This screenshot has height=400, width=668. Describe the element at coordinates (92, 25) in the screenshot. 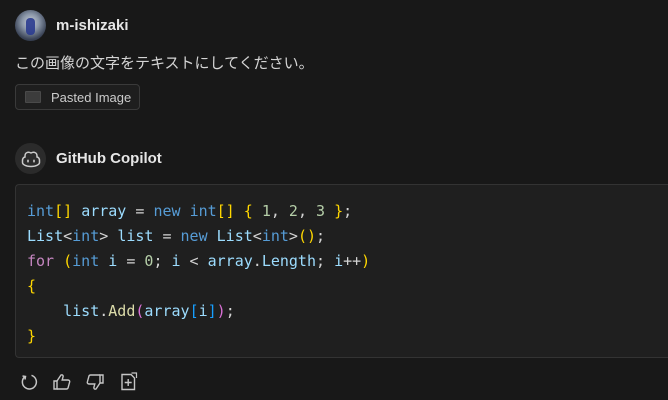

I see `user-name: m-ishizaki` at that location.